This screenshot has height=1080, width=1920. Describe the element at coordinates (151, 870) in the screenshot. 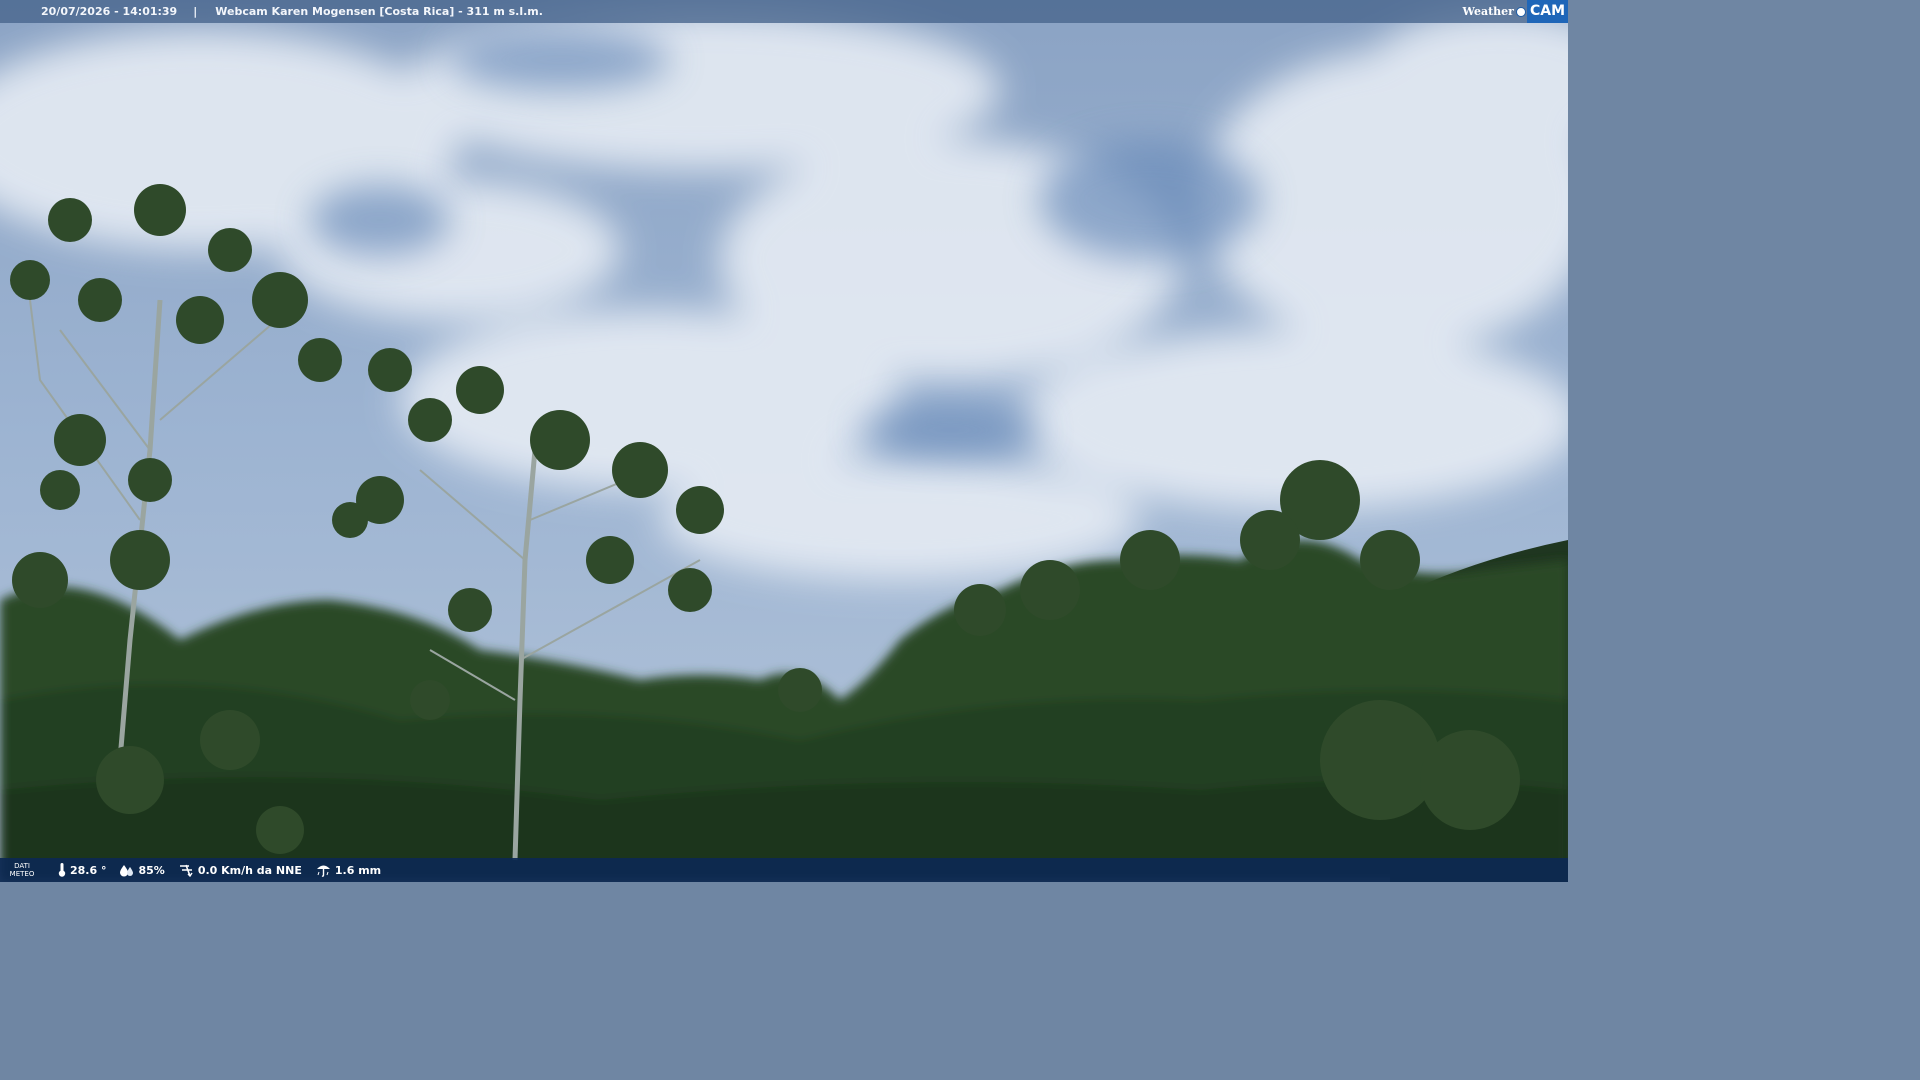

I see `humidity-value: 85%` at that location.